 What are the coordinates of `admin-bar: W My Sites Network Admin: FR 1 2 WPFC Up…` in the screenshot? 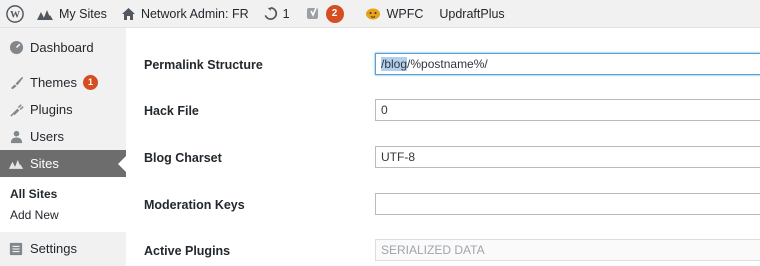 It's located at (380, 14).